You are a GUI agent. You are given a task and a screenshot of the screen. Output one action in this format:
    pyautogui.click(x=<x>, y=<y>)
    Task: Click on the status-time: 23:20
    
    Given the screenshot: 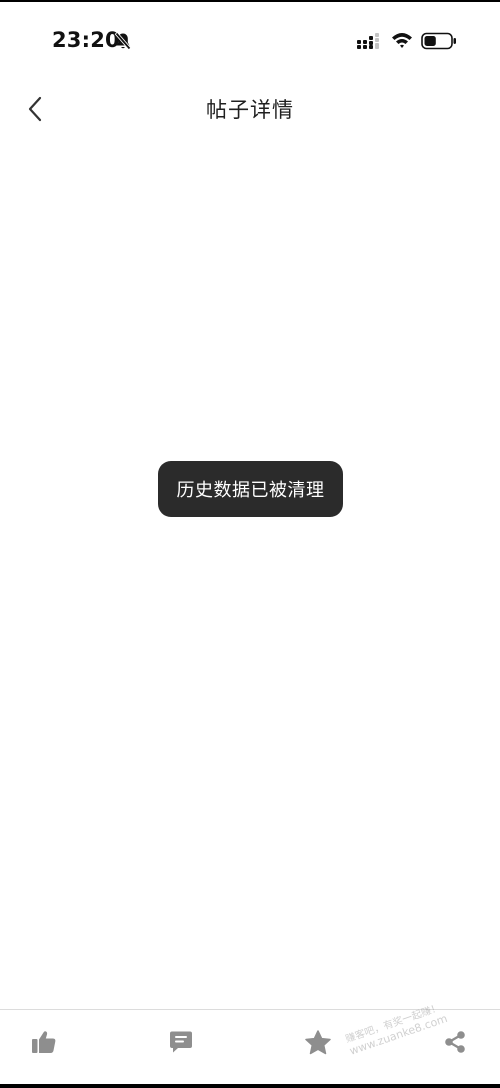 What is the action you would take?
    pyautogui.click(x=86, y=40)
    